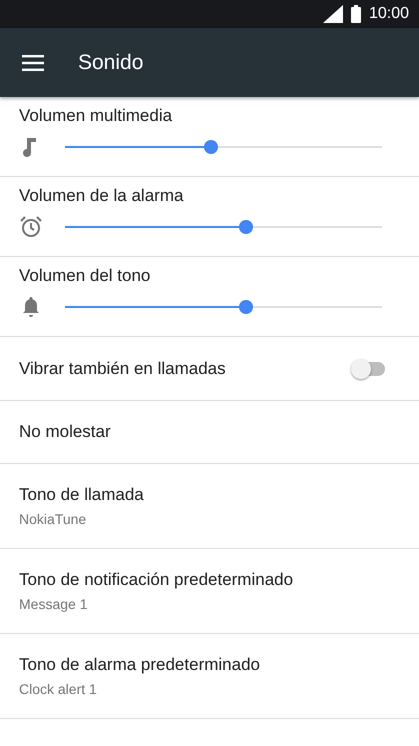  Describe the element at coordinates (111, 63) in the screenshot. I see `screen-title: Sonido` at that location.